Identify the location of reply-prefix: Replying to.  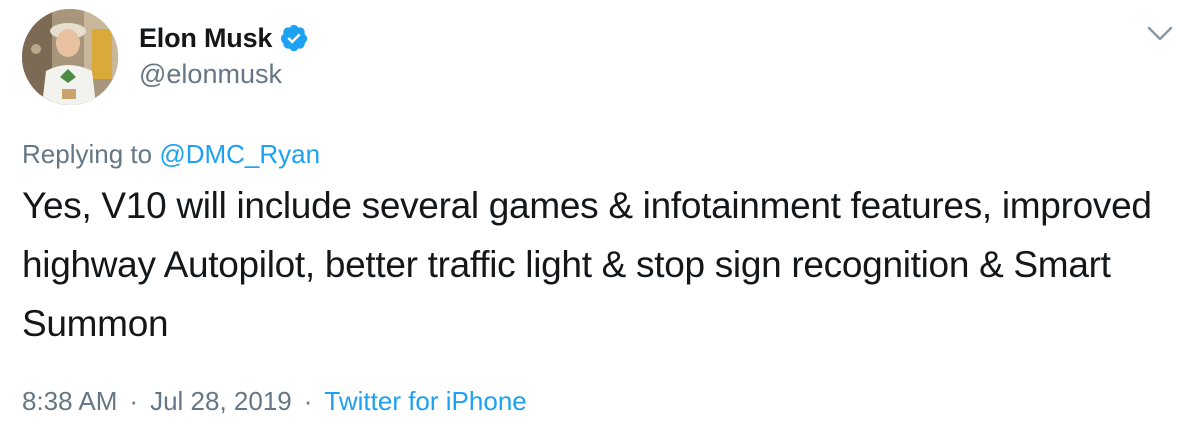
(87, 154).